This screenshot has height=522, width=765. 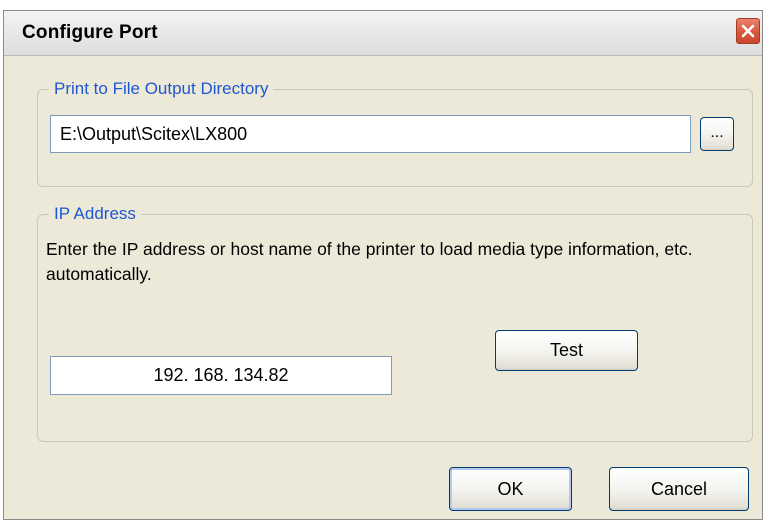 What do you see at coordinates (90, 32) in the screenshot?
I see `window-title: Configure Port` at bounding box center [90, 32].